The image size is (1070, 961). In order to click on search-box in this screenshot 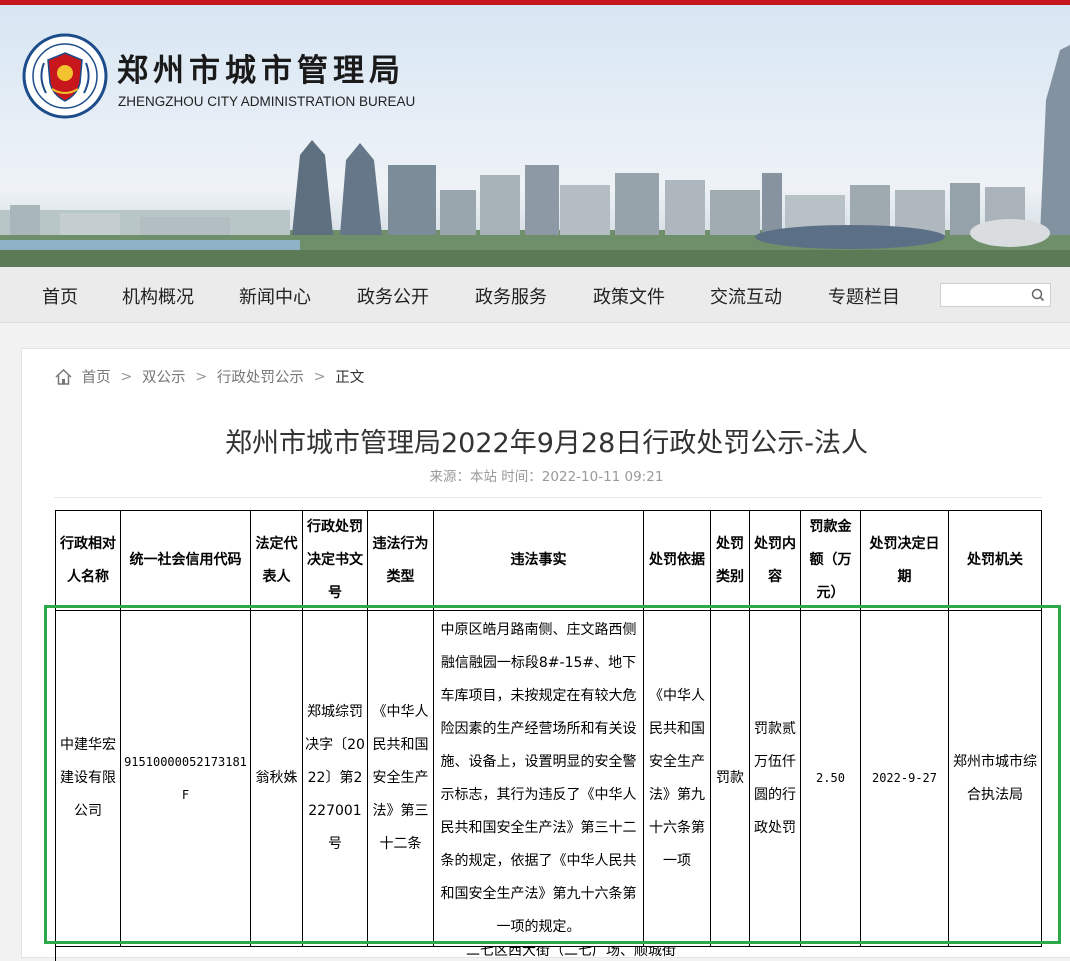, I will do `click(995, 295)`.